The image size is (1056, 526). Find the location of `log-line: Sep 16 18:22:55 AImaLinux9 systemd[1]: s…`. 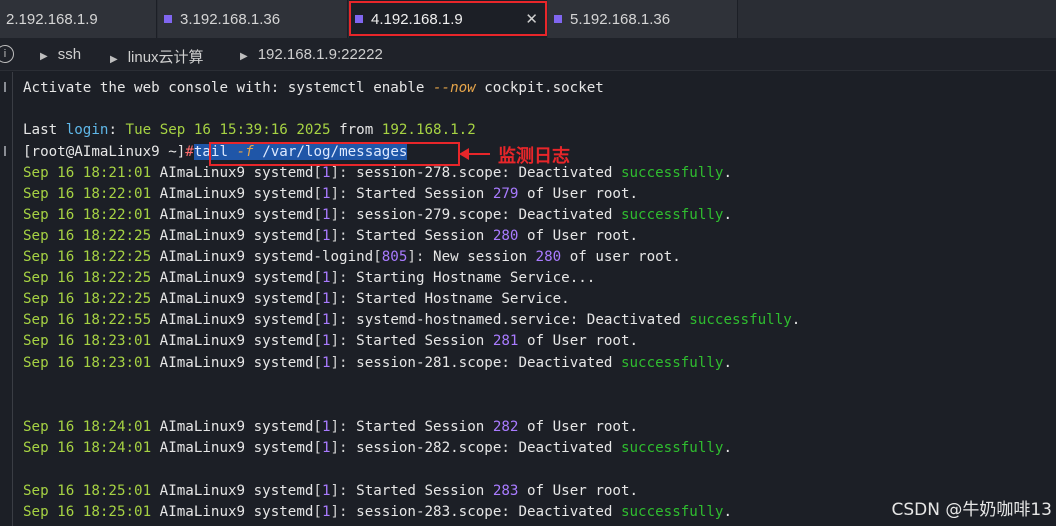

log-line: Sep 16 18:22:55 AImaLinux9 systemd[1]: s… is located at coordinates (412, 320).